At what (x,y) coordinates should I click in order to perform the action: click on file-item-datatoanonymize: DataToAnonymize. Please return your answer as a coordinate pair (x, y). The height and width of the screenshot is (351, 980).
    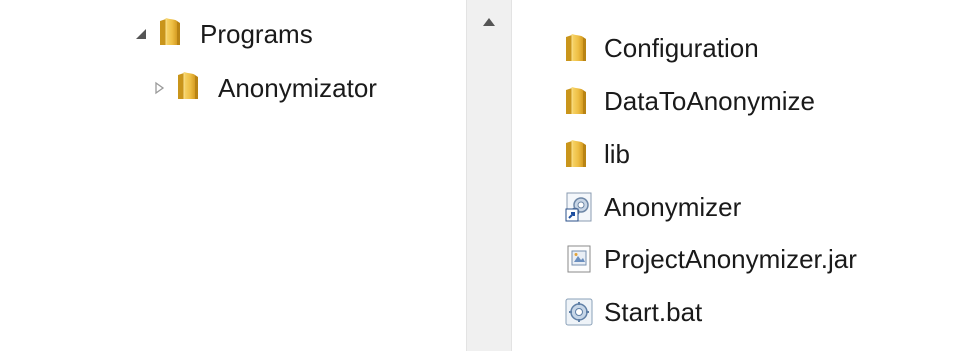
    Looking at the image, I should click on (688, 101).